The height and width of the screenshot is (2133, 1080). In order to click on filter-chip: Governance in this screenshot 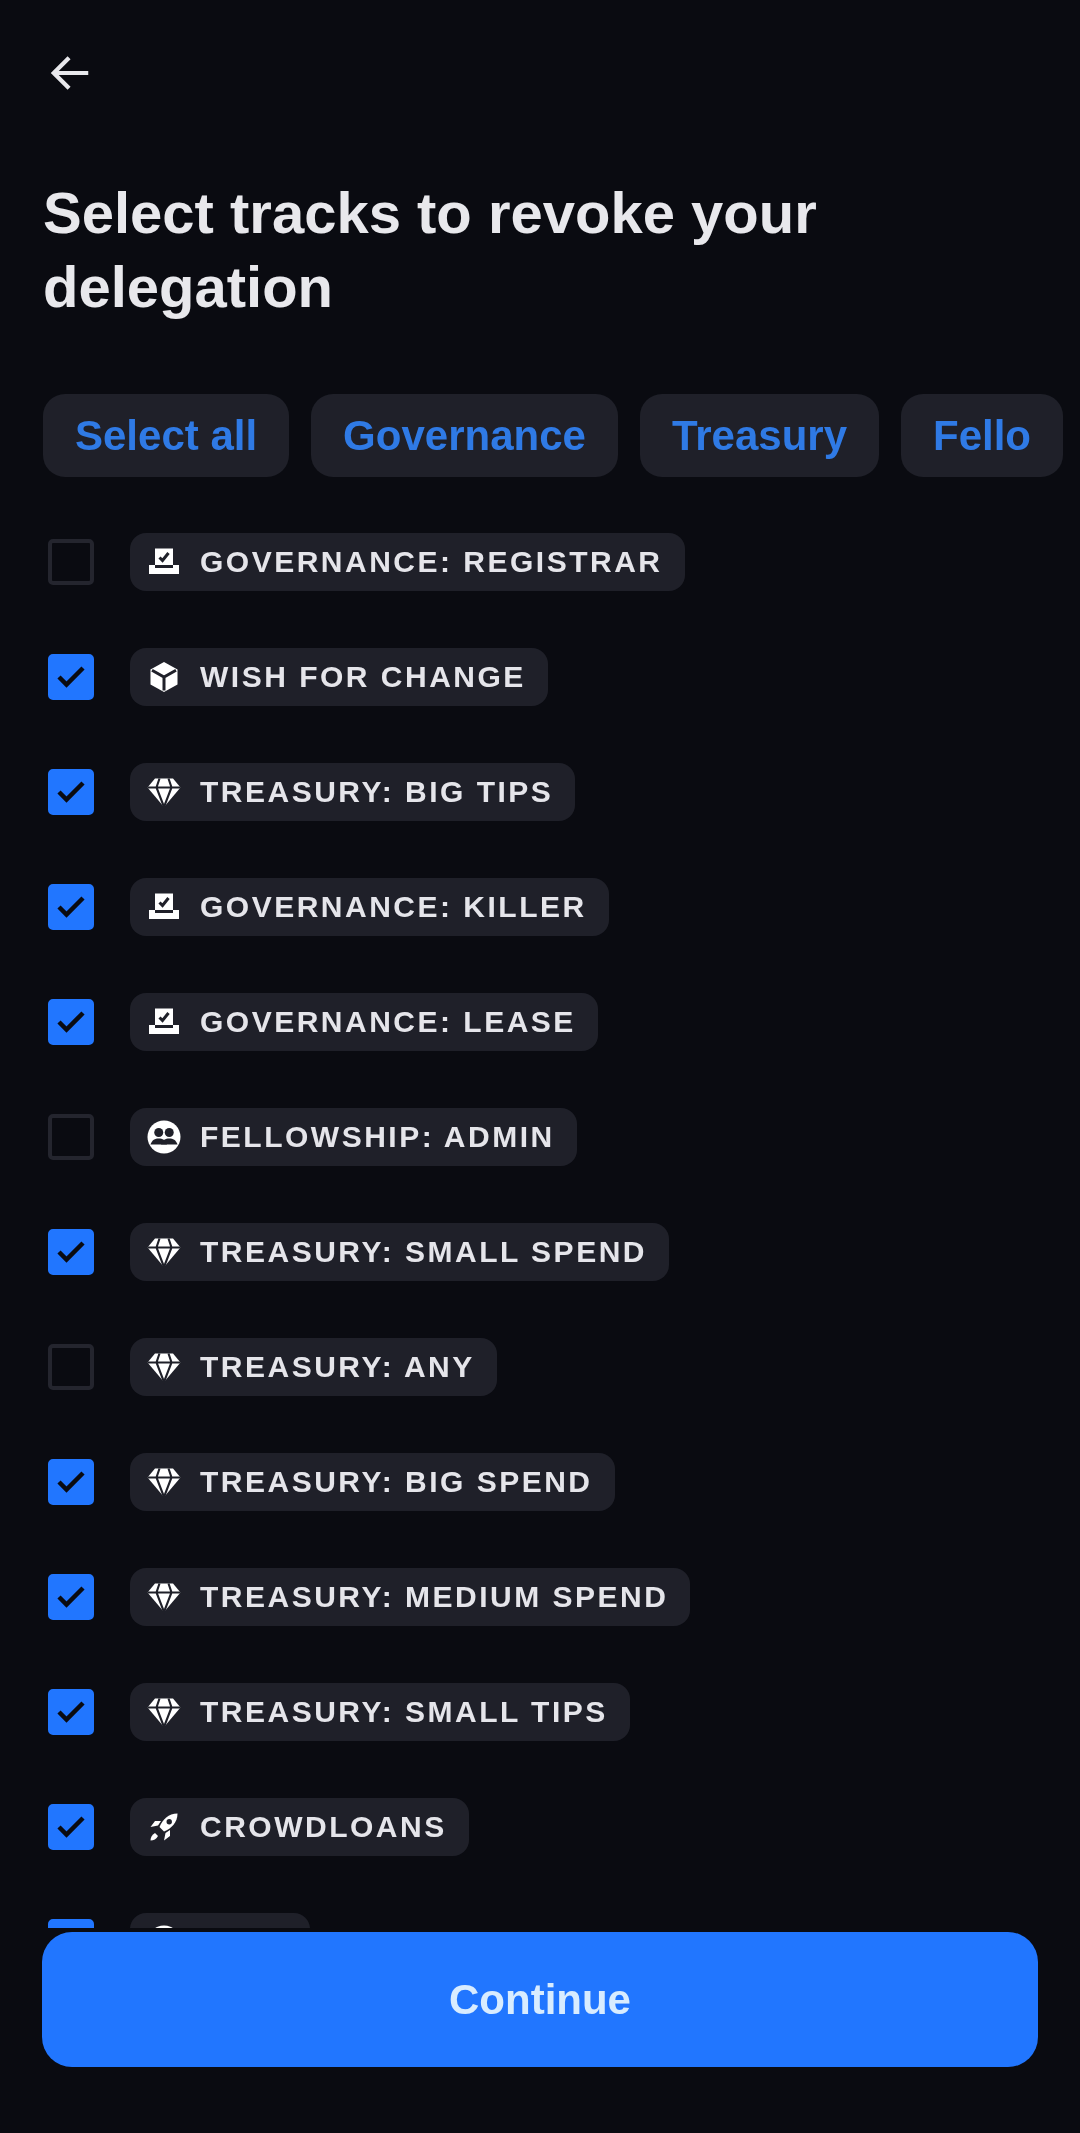, I will do `click(464, 435)`.